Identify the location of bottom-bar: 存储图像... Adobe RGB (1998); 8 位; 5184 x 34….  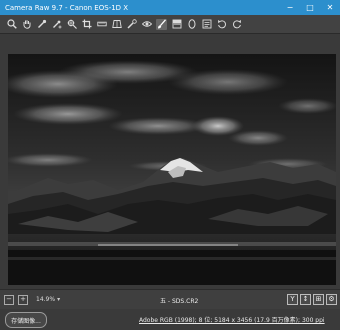
(170, 319).